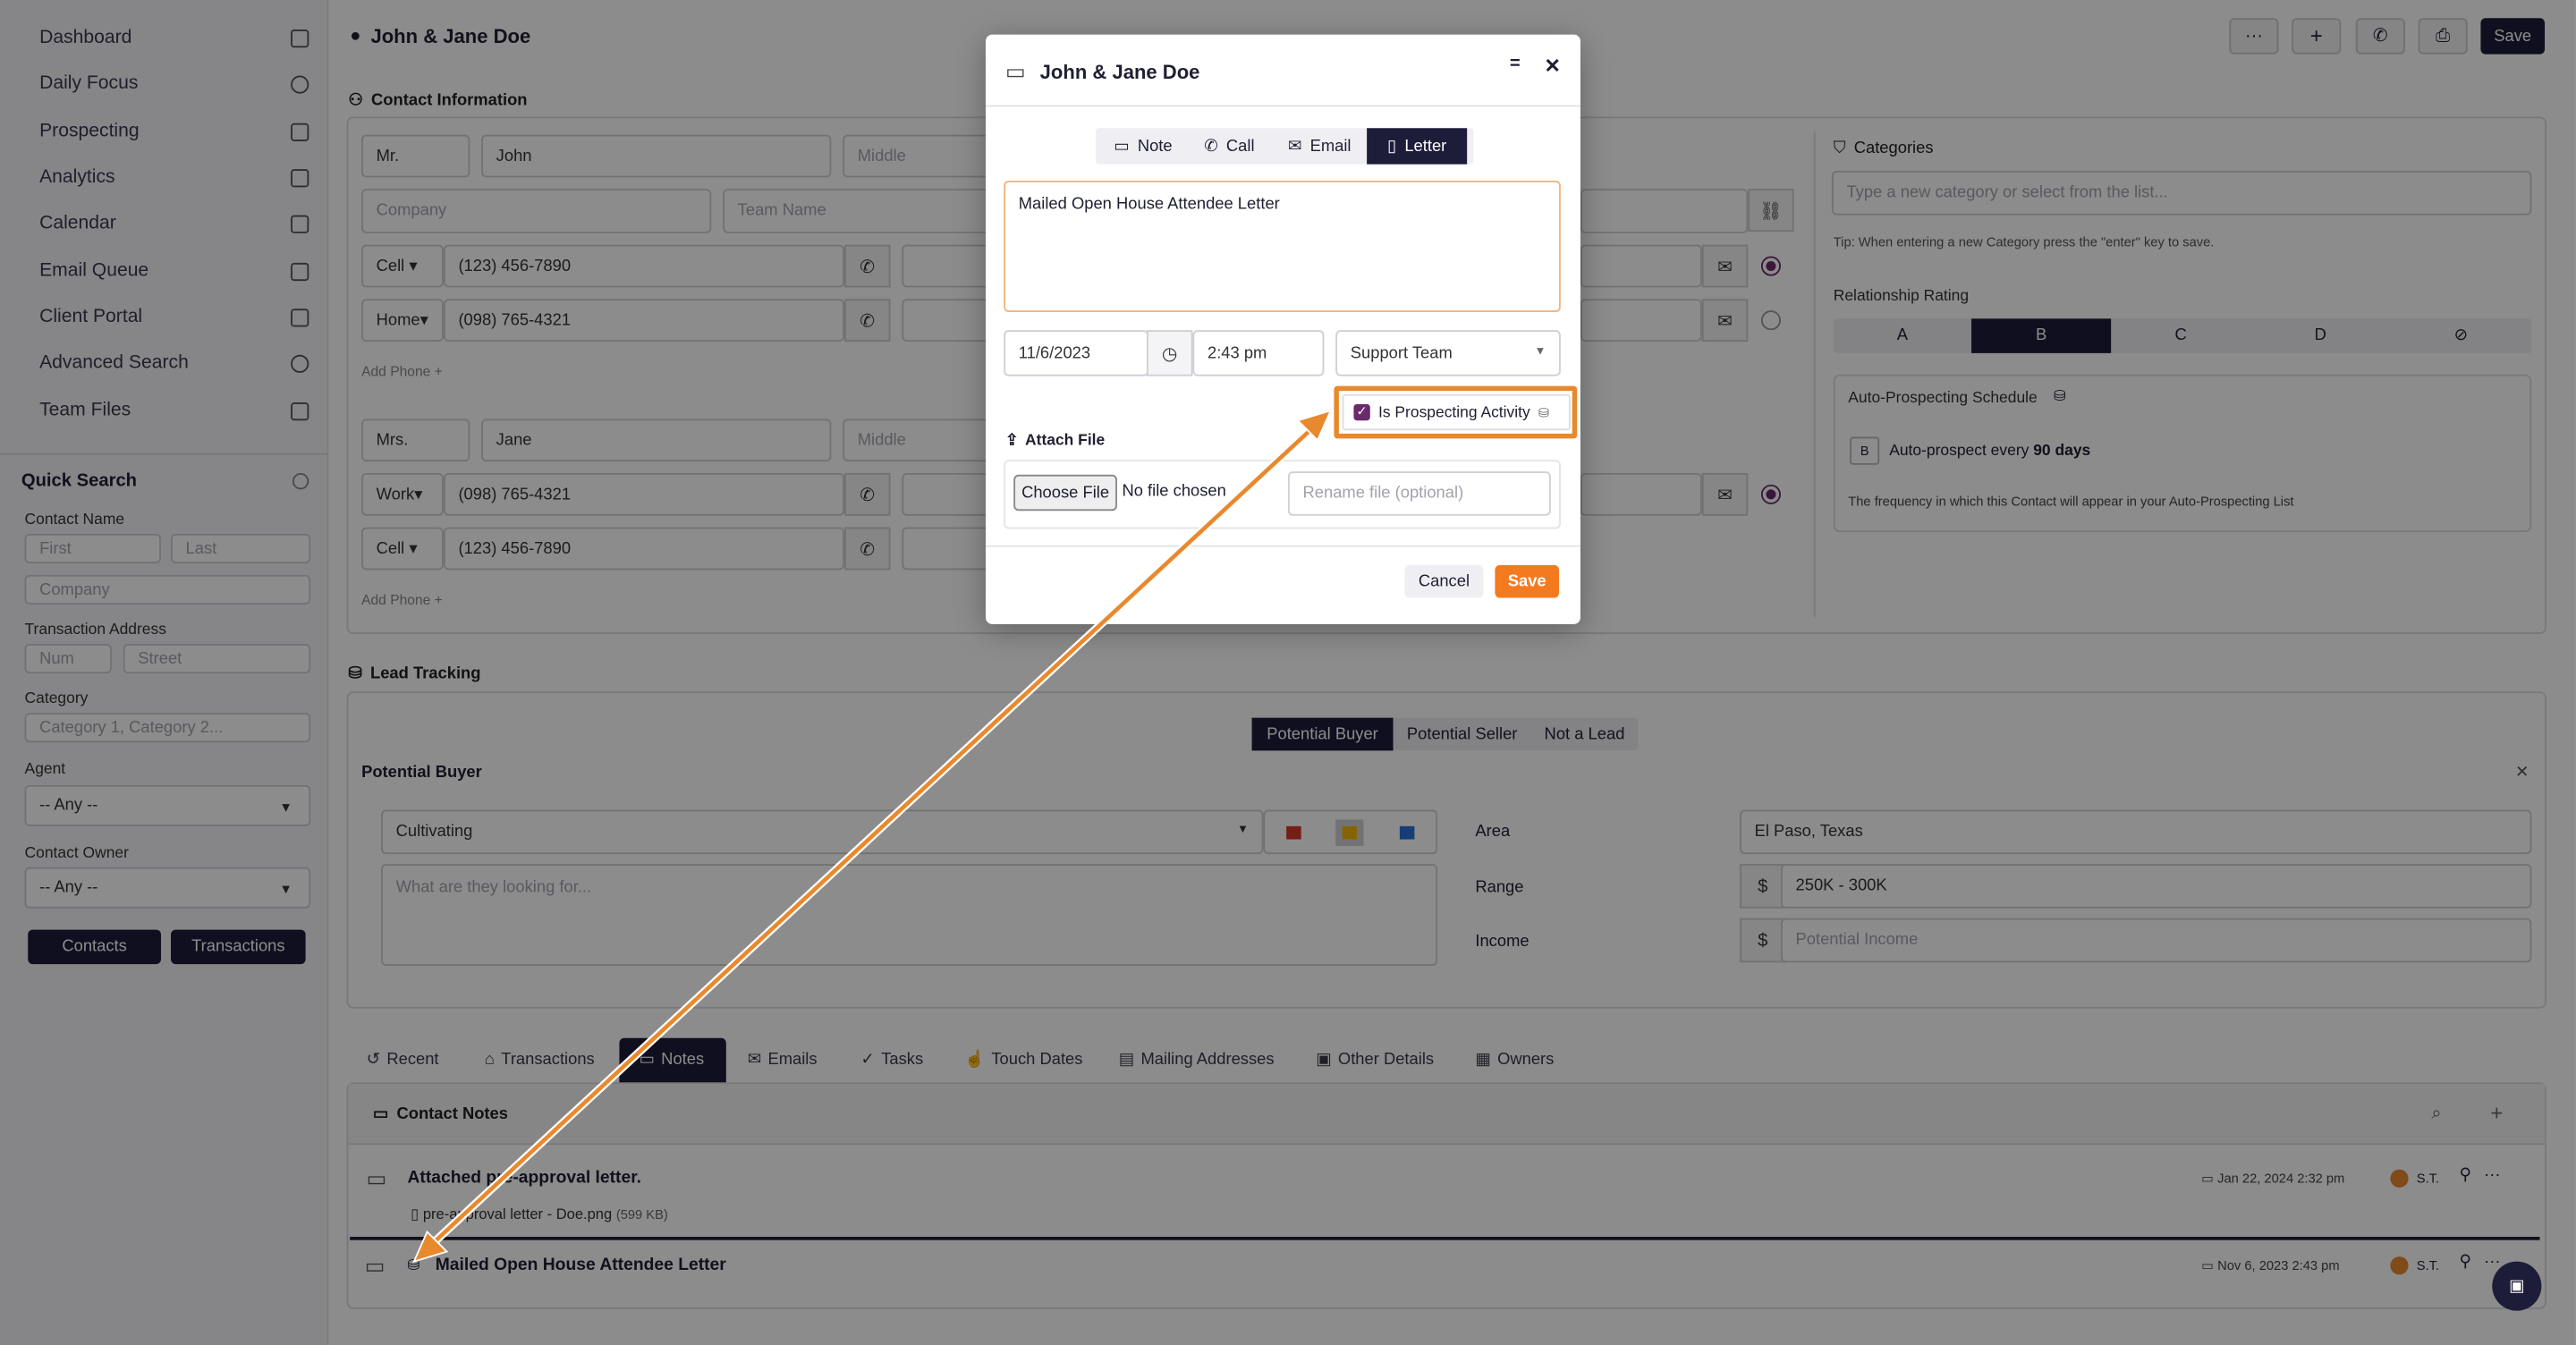  I want to click on tab-note: ▭ Note, so click(1143, 146).